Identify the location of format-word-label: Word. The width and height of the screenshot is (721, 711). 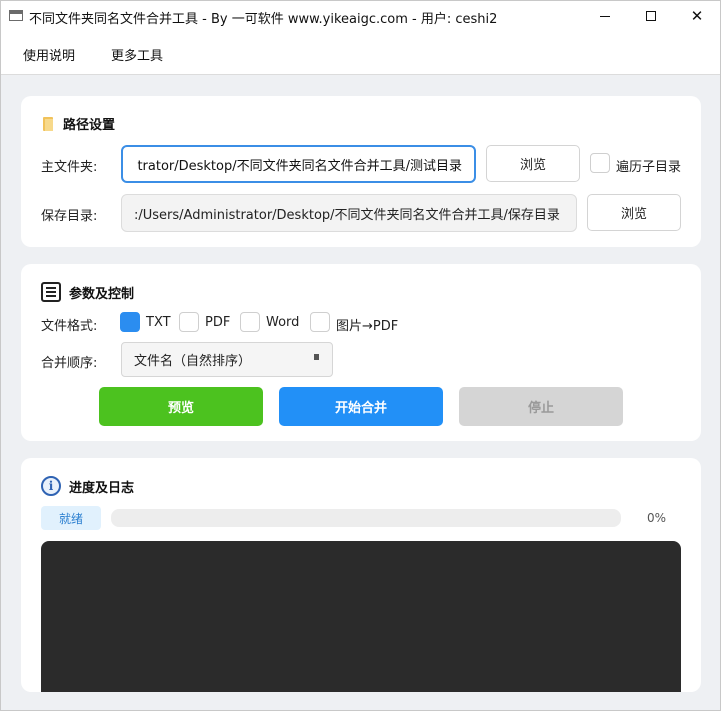
(282, 322).